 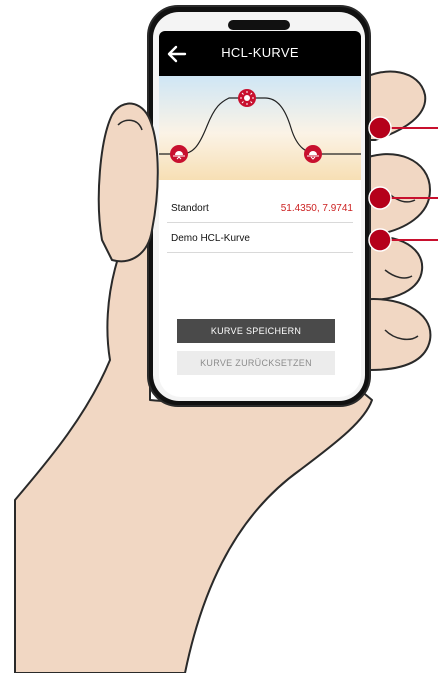 What do you see at coordinates (247, 98) in the screenshot?
I see `sun-icon` at bounding box center [247, 98].